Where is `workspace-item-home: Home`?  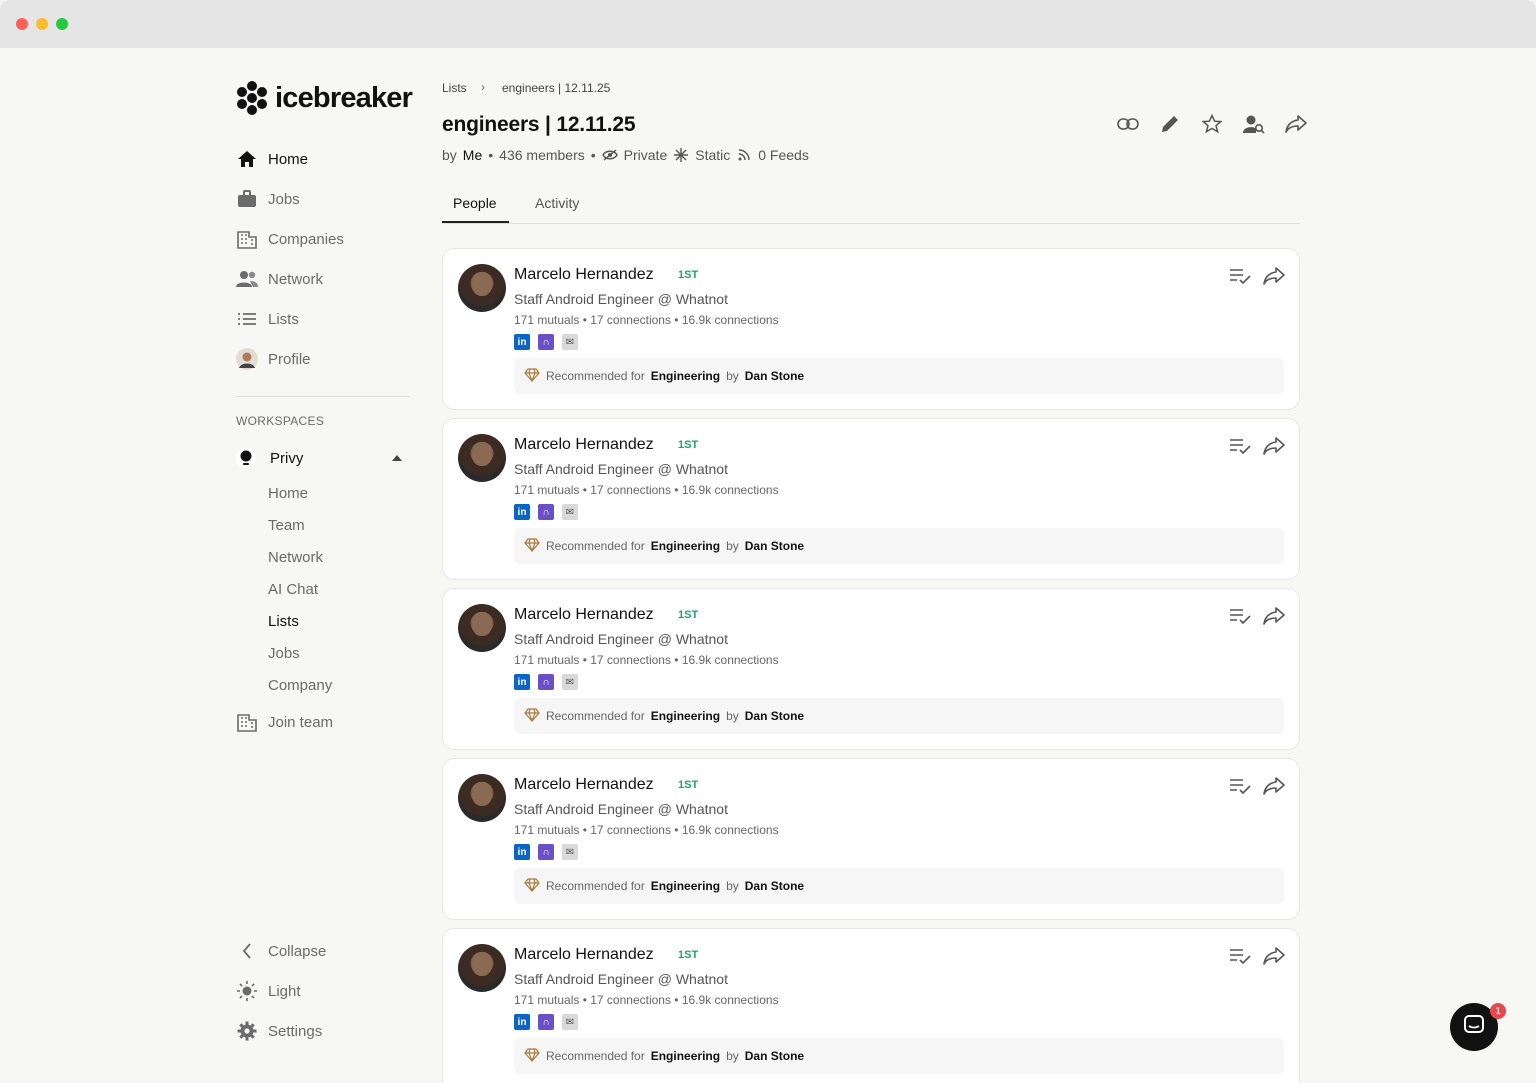
workspace-item-home: Home is located at coordinates (288, 493).